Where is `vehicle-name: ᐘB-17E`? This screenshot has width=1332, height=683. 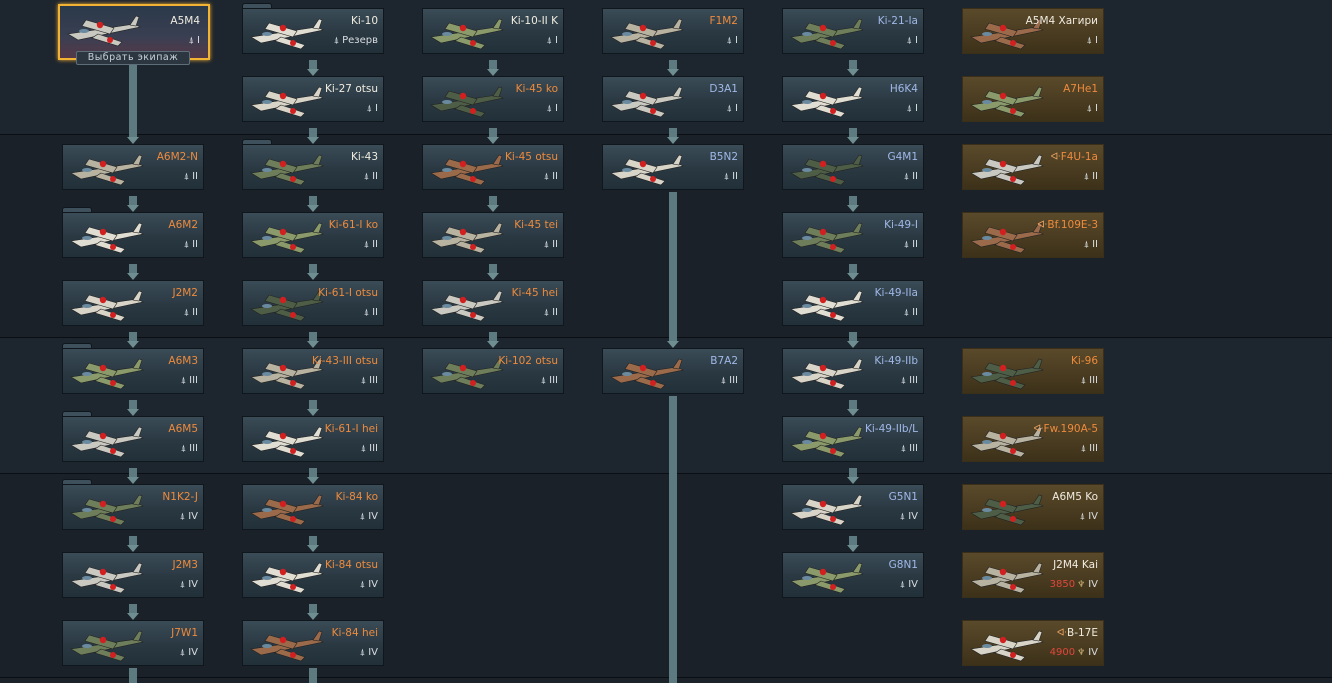 vehicle-name: ᐘB-17E is located at coordinates (1077, 633).